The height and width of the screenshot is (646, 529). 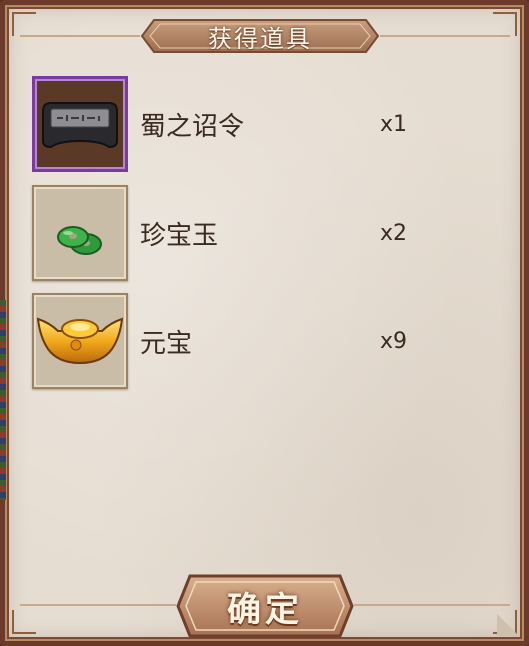 I want to click on item-name: 蜀之诏令, so click(x=192, y=126).